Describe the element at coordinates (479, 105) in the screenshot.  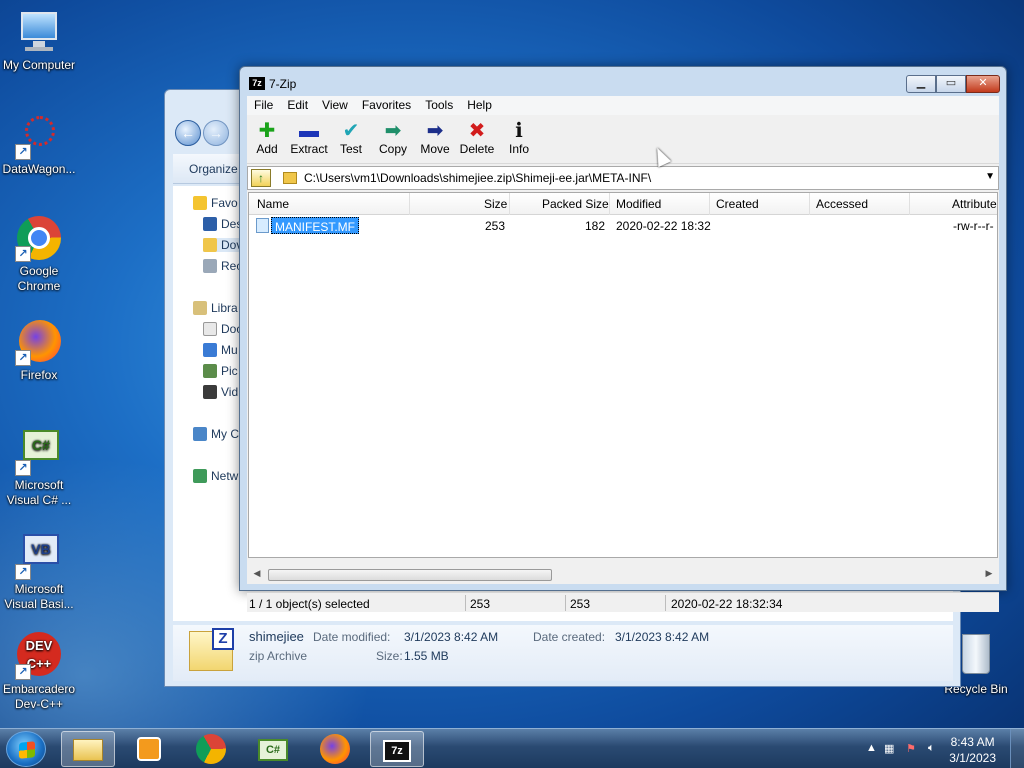
I see `menu-help: Help` at that location.